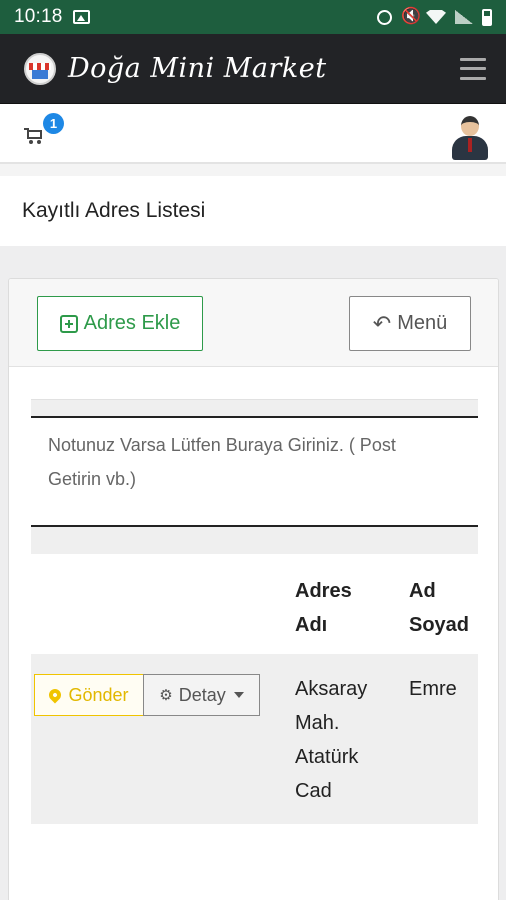 Image resolution: width=506 pixels, height=900 pixels. Describe the element at coordinates (473, 68) in the screenshot. I see `hamburger-icon` at that location.